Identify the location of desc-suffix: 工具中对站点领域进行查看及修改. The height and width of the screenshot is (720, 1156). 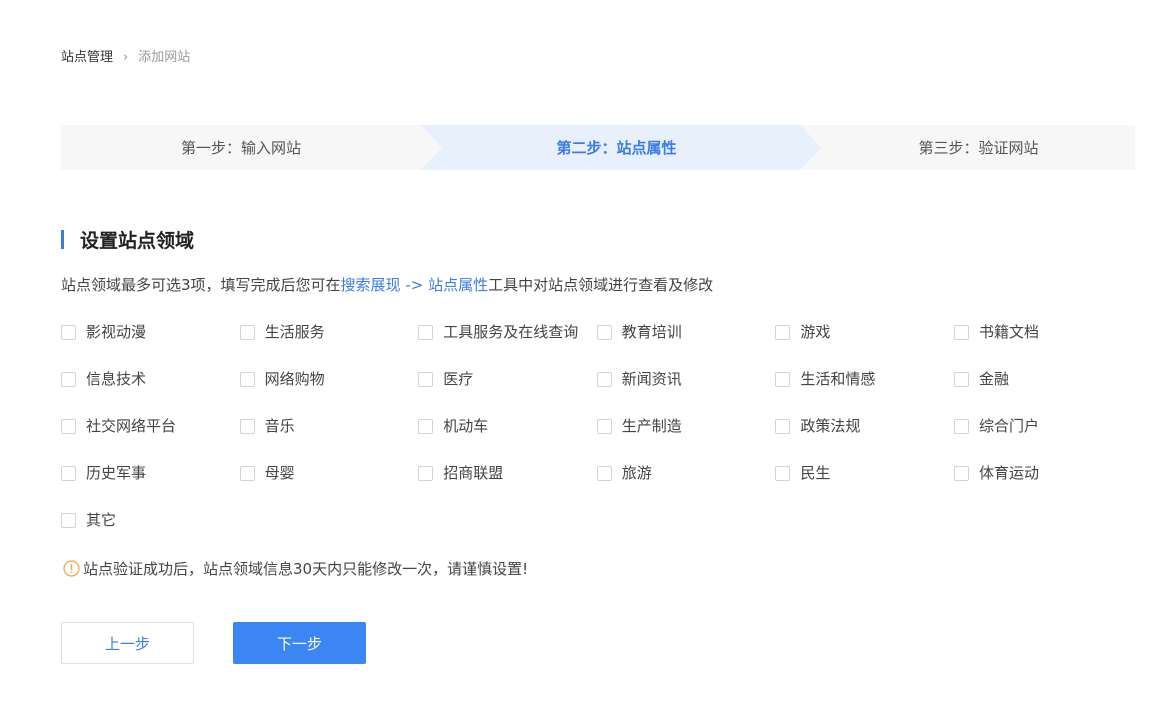
(601, 285).